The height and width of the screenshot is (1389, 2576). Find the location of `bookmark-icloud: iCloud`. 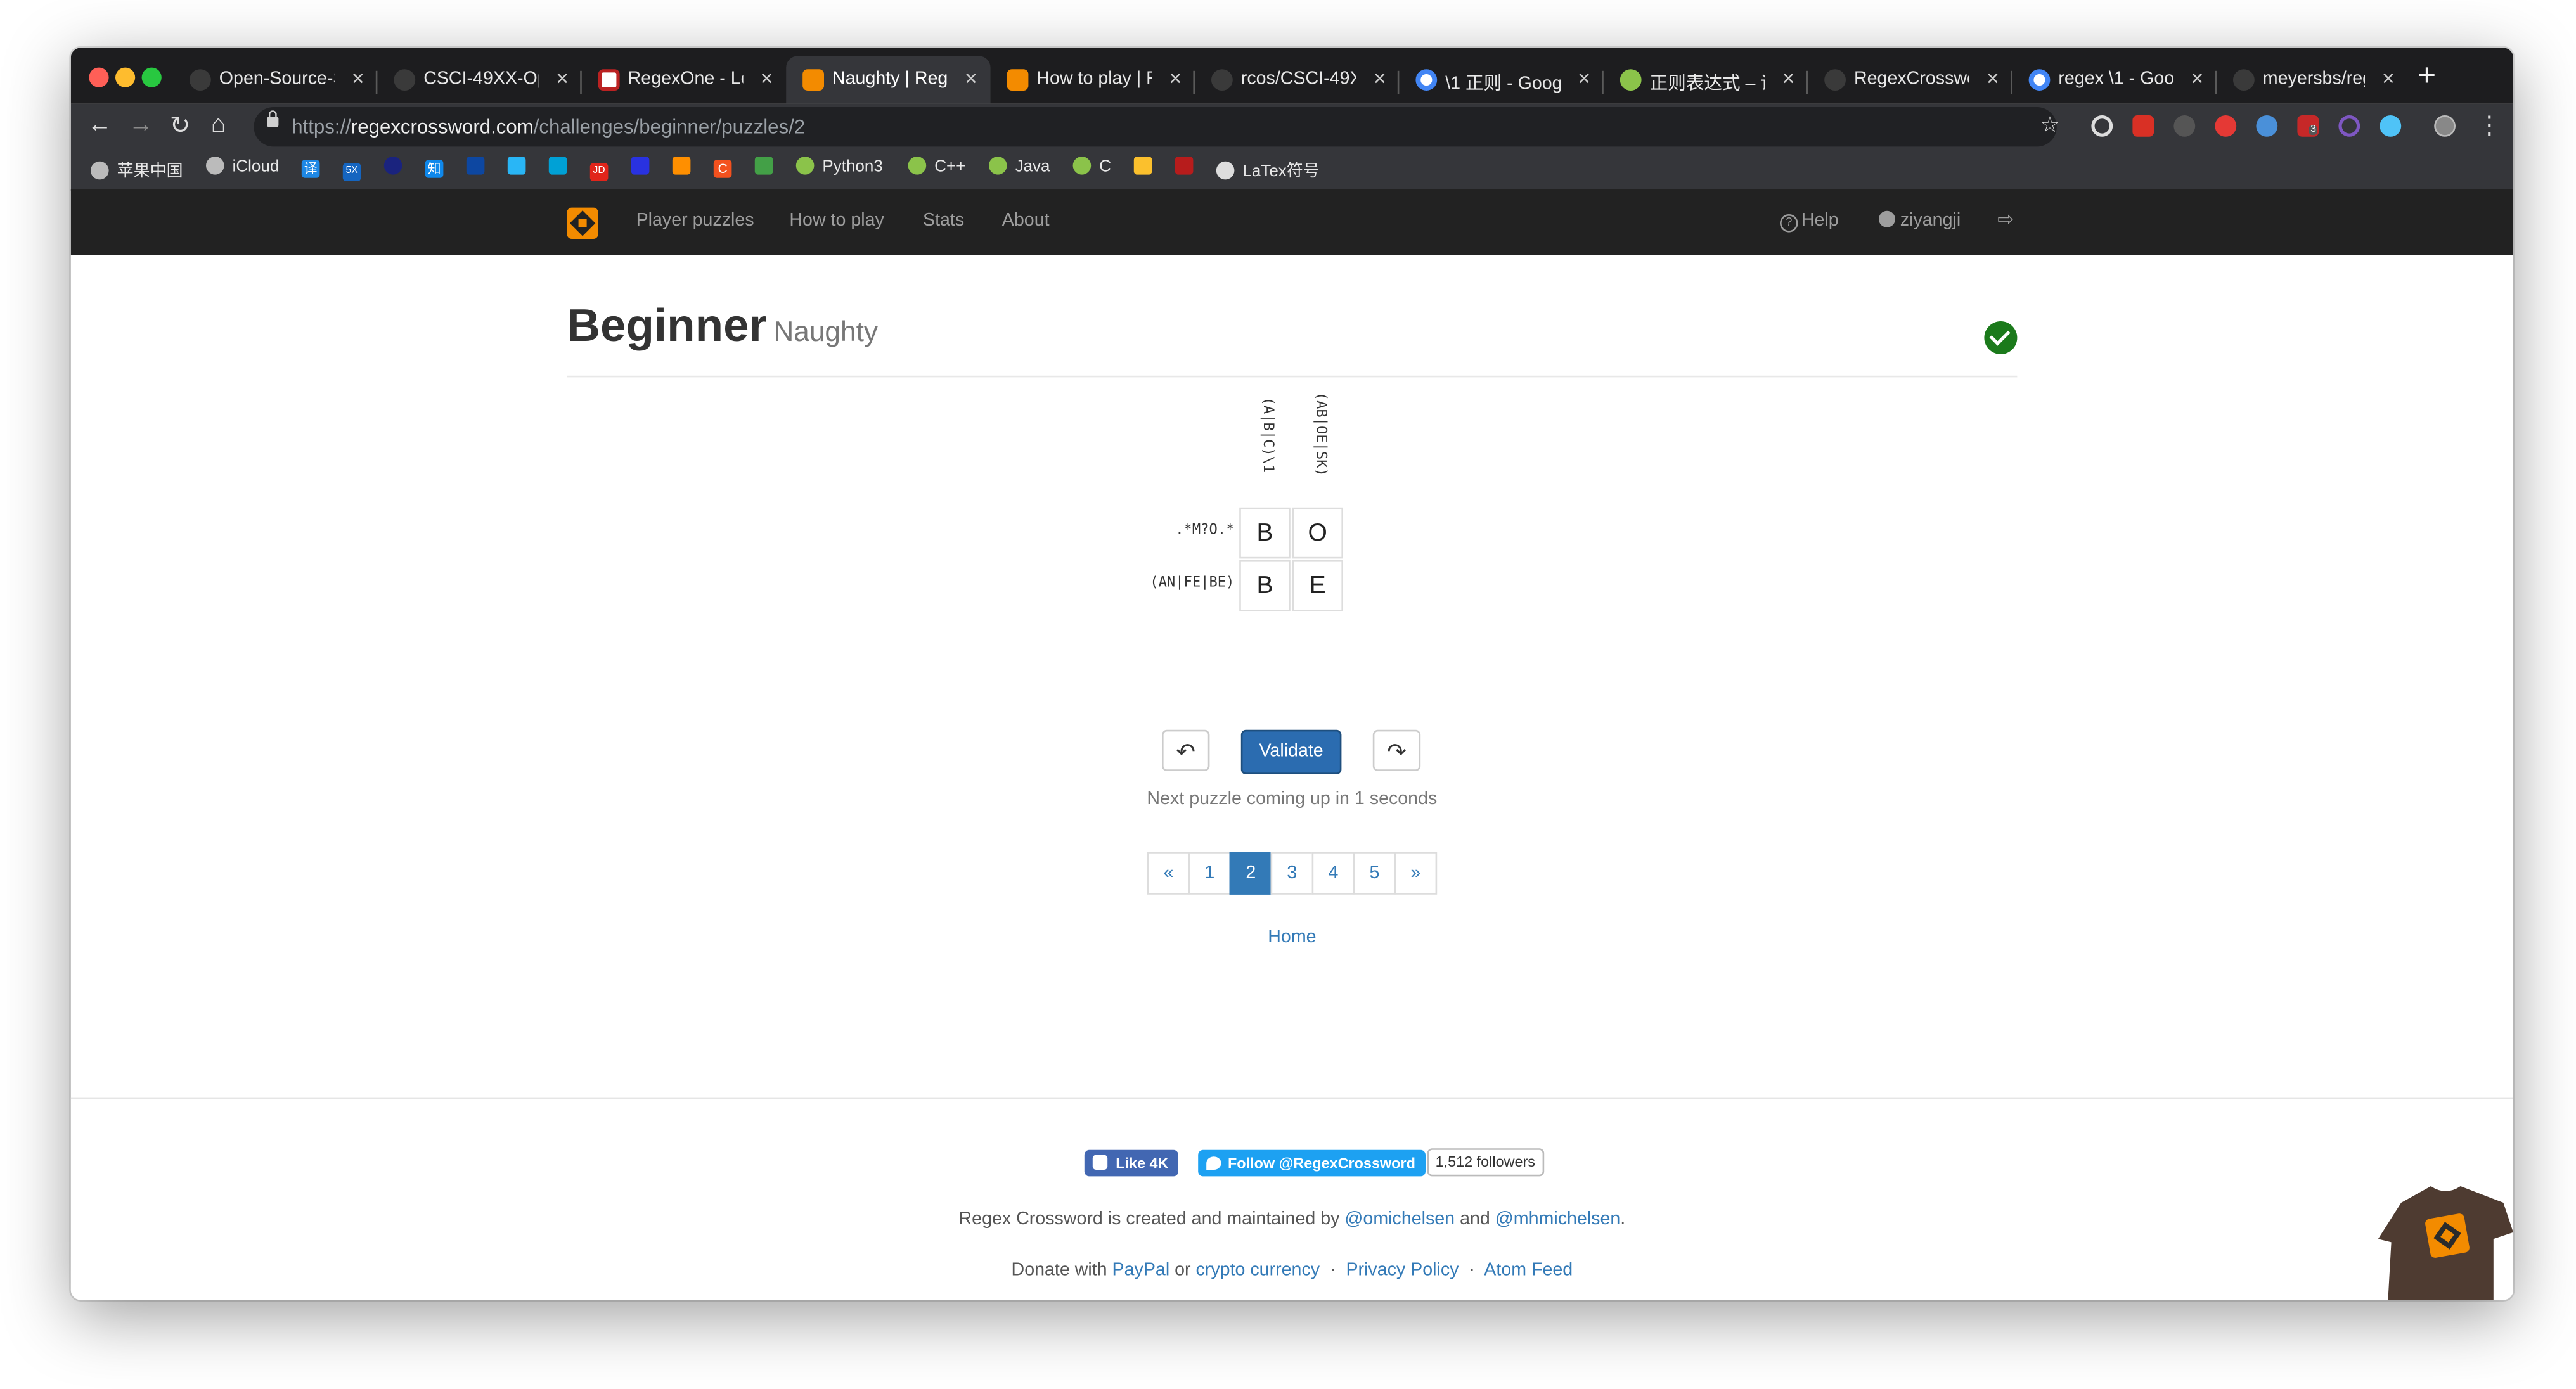

bookmark-icloud: iCloud is located at coordinates (242, 166).